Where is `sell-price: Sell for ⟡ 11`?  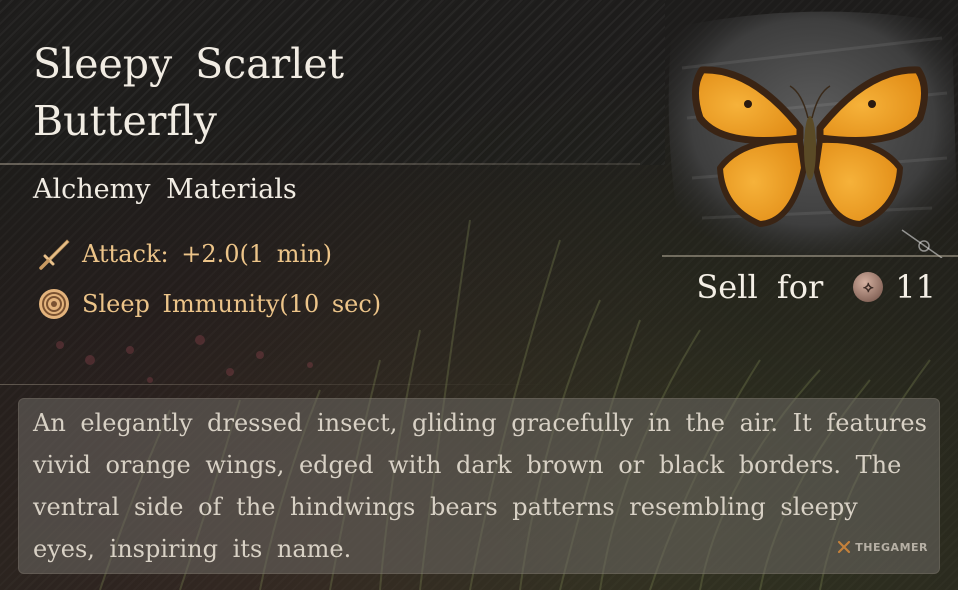
sell-price: Sell for ⟡ 11 is located at coordinates (816, 287).